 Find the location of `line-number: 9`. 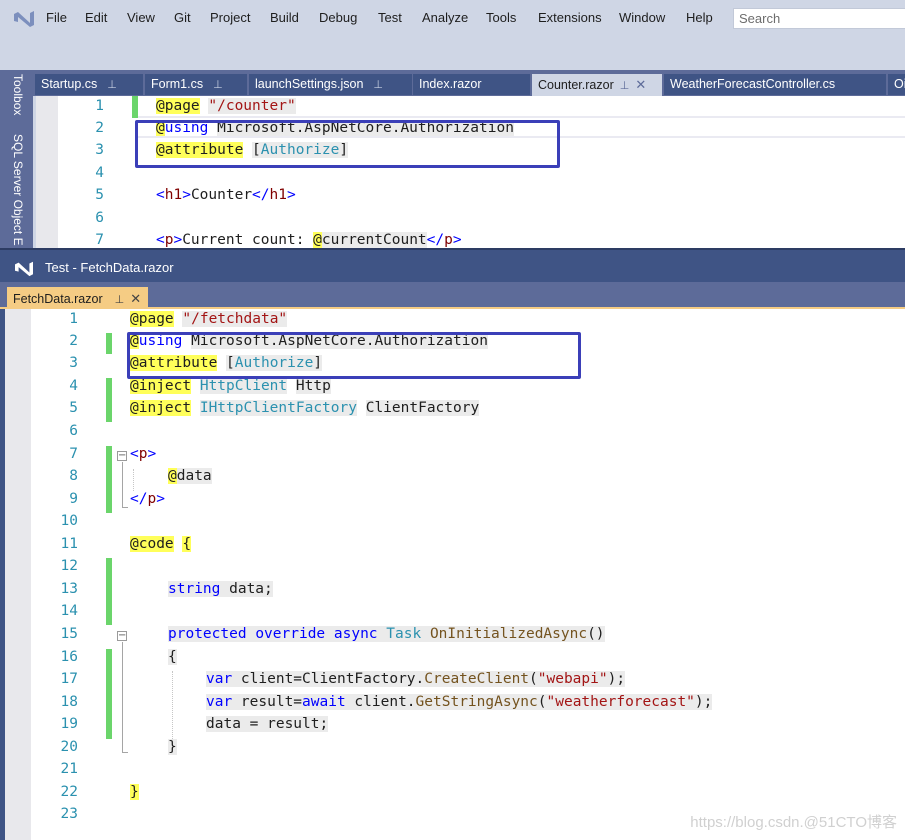

line-number: 9 is located at coordinates (73, 499).